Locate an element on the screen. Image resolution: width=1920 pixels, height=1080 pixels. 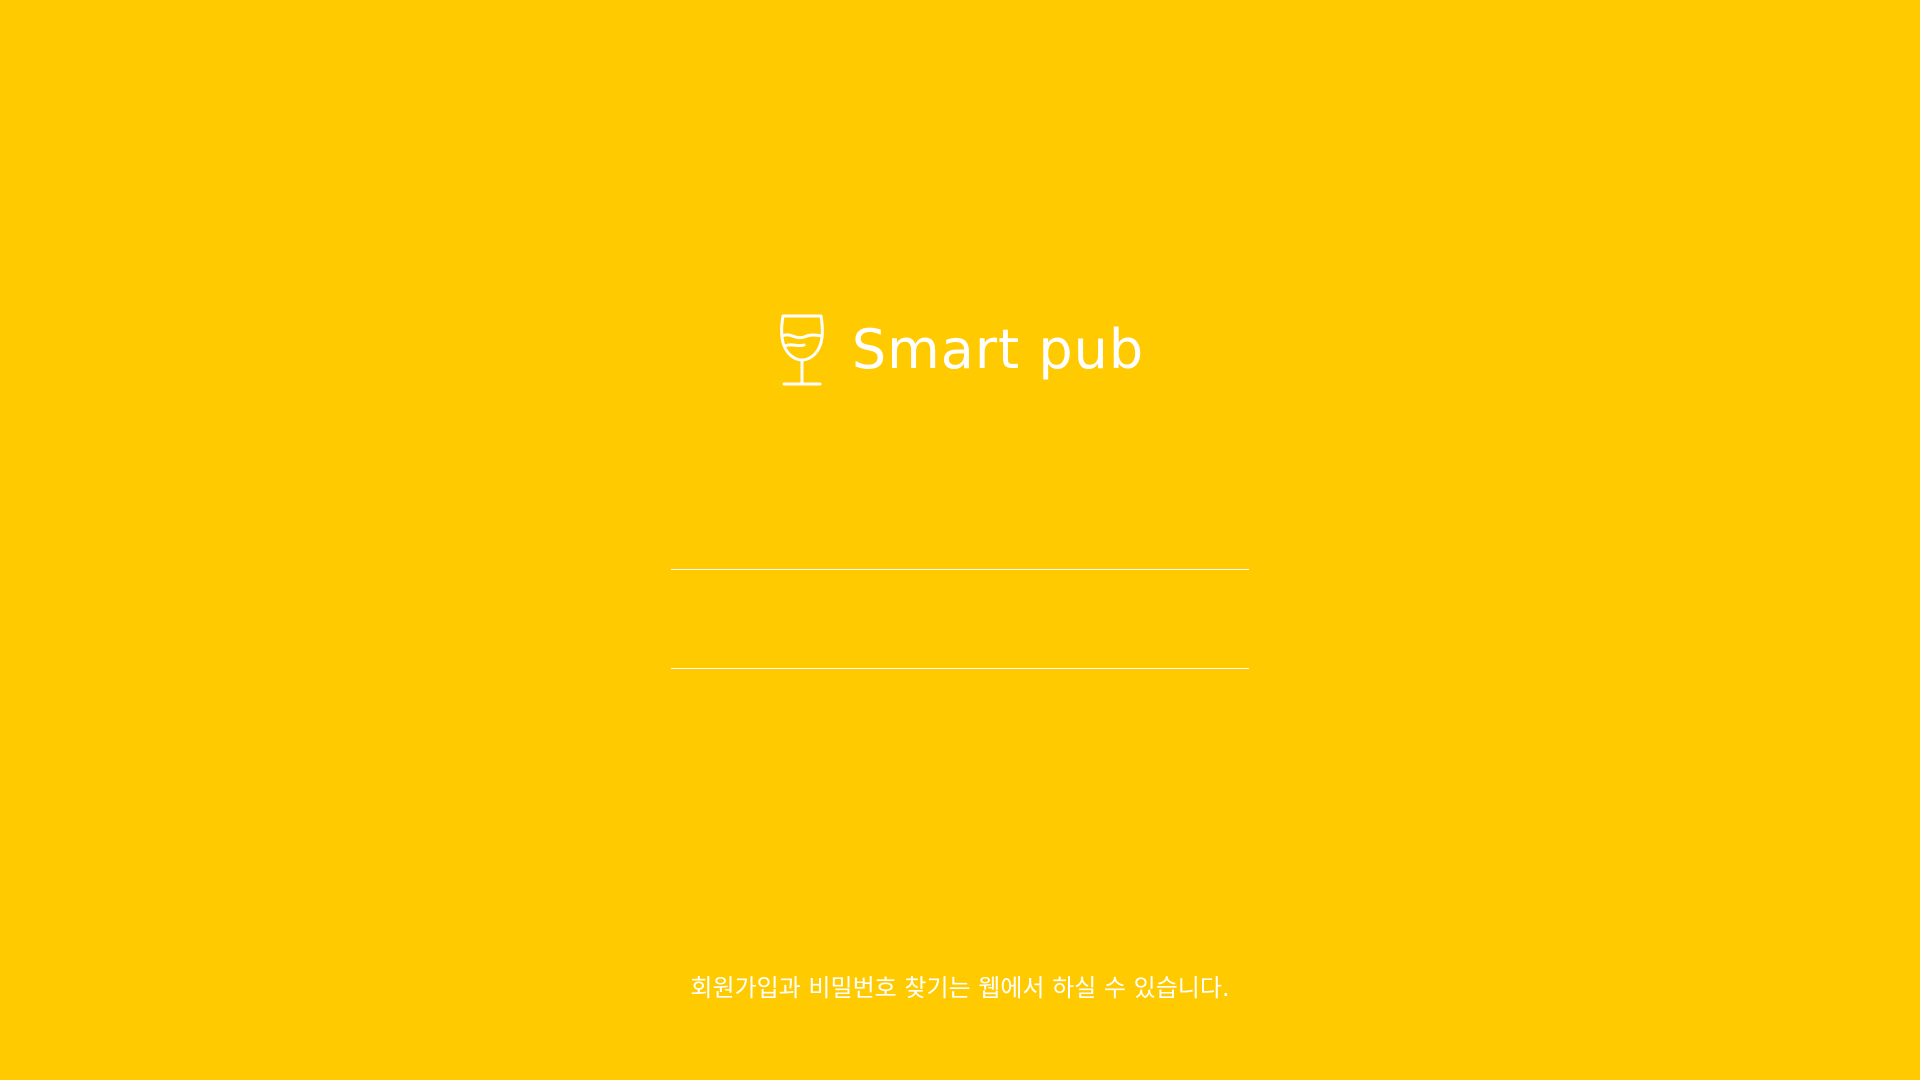
app-logo: Smart pub is located at coordinates (960, 350).